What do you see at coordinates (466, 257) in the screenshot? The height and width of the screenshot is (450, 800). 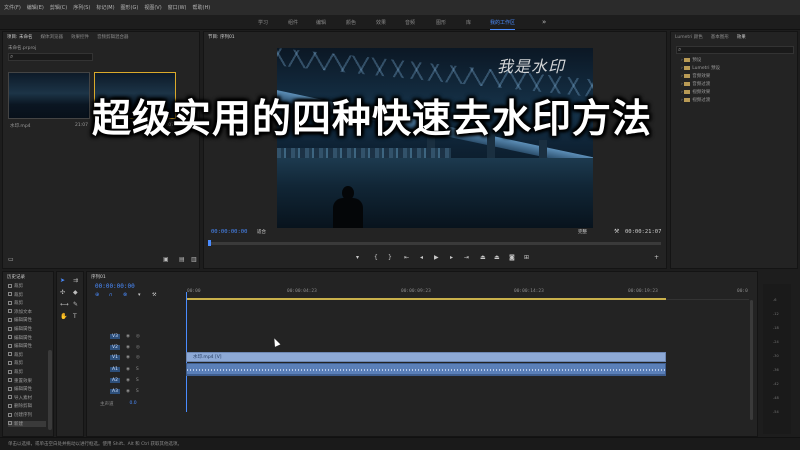 I see `go-to-out-icon: ⇥` at bounding box center [466, 257].